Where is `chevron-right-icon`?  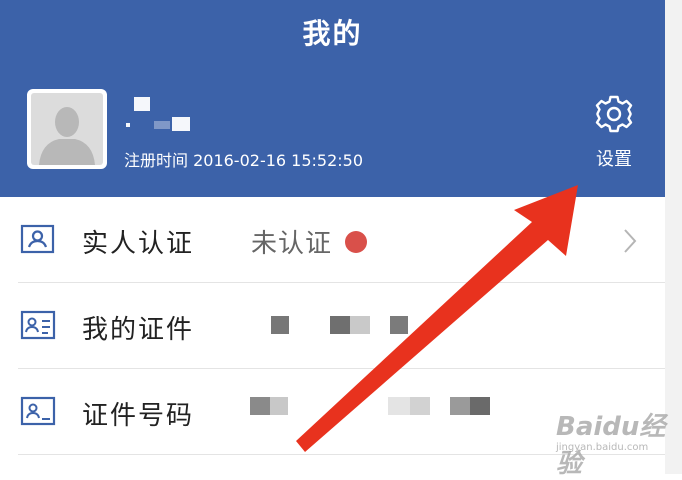
chevron-right-icon is located at coordinates (630, 241).